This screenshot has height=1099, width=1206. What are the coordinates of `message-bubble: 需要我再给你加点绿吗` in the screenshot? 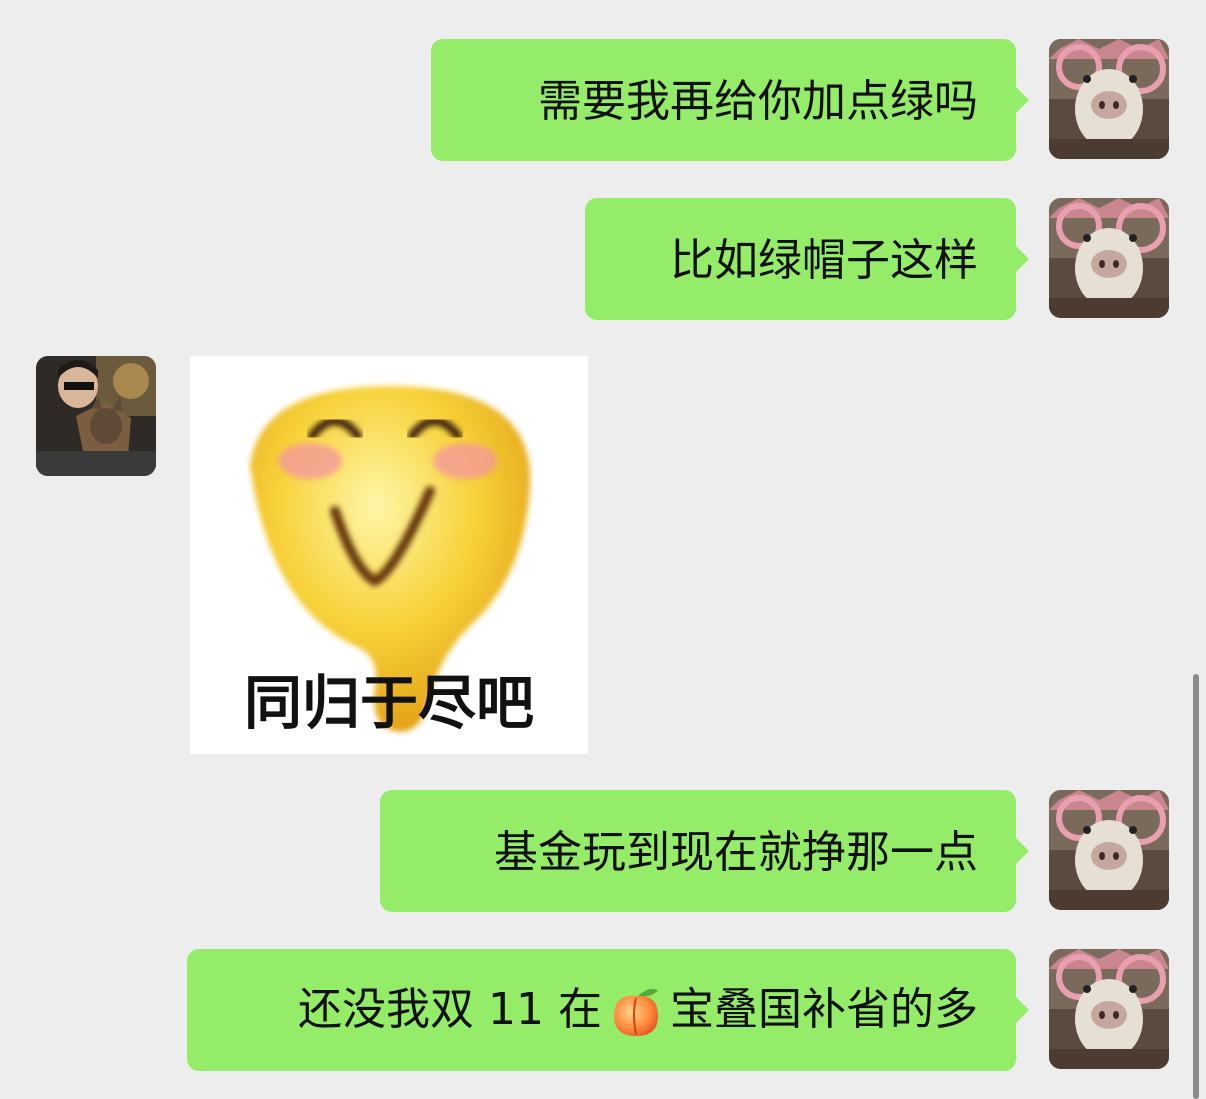 It's located at (730, 100).